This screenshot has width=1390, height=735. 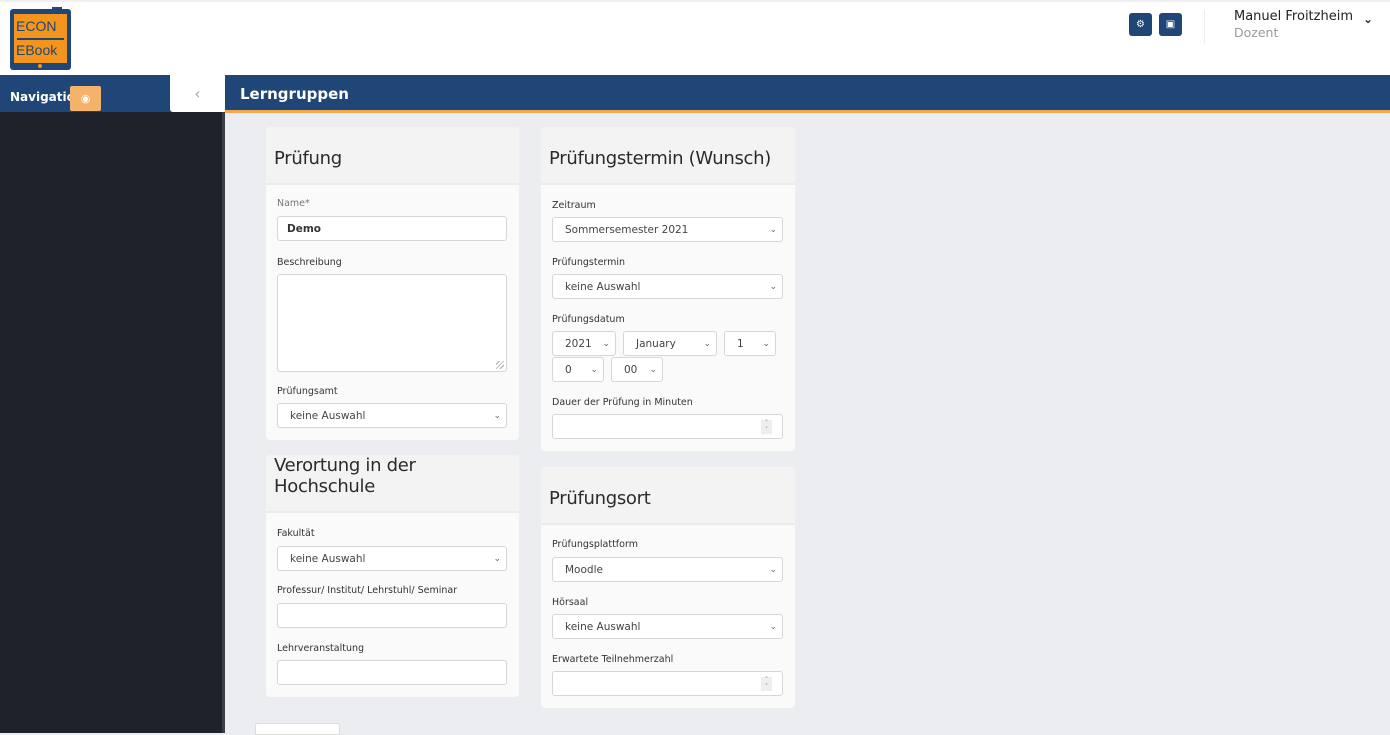 What do you see at coordinates (667, 426) in the screenshot?
I see `dauer-number-input: ˄ ˅` at bounding box center [667, 426].